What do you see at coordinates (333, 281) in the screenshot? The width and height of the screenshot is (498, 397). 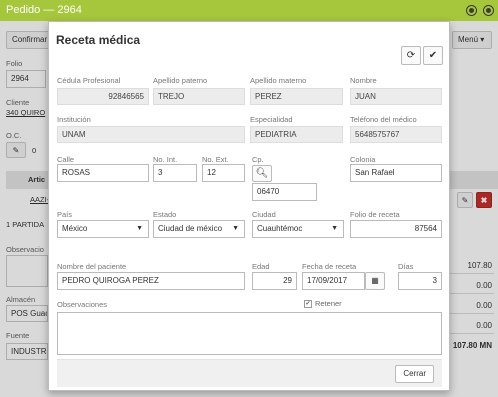 I see `fecha-input: 17/09/2017` at bounding box center [333, 281].